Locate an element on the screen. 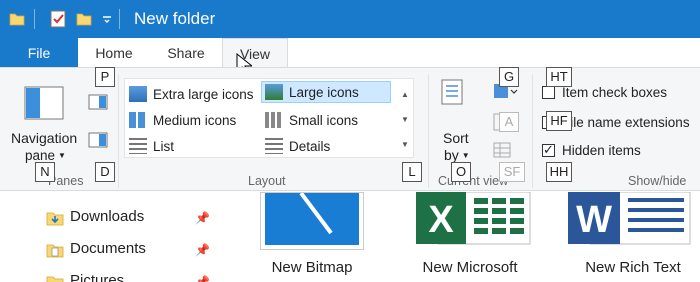 The height and width of the screenshot is (282, 700). layout-list-label: List is located at coordinates (164, 146).